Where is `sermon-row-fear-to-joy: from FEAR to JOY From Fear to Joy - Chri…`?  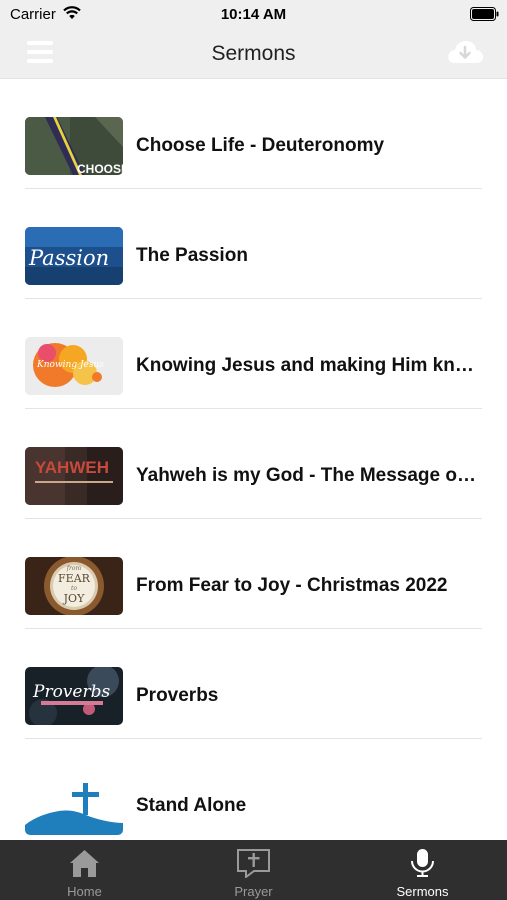
sermon-row-fear-to-joy: from FEAR to JOY From Fear to Joy - Chri… is located at coordinates (253, 574).